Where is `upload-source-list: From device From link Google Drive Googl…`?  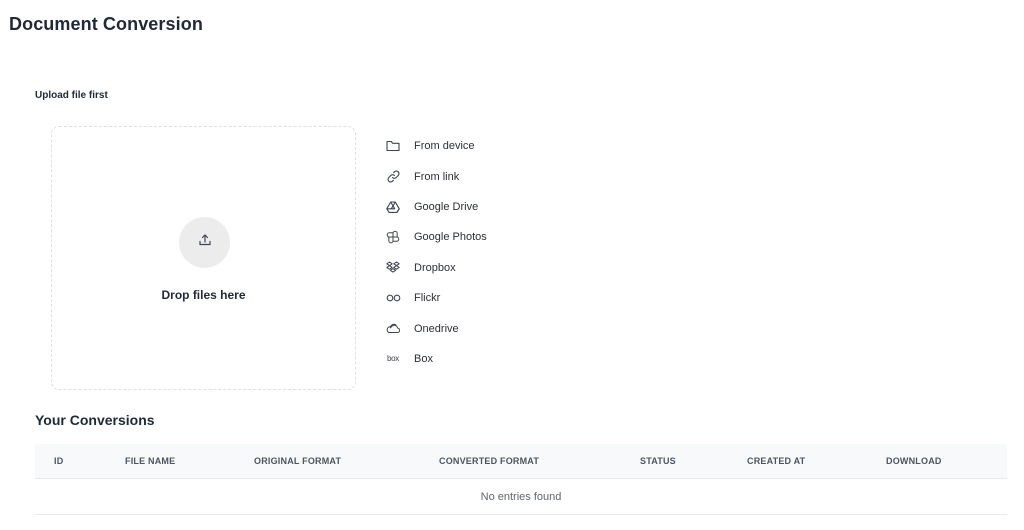 upload-source-list: From device From link Google Drive Googl… is located at coordinates (435, 252).